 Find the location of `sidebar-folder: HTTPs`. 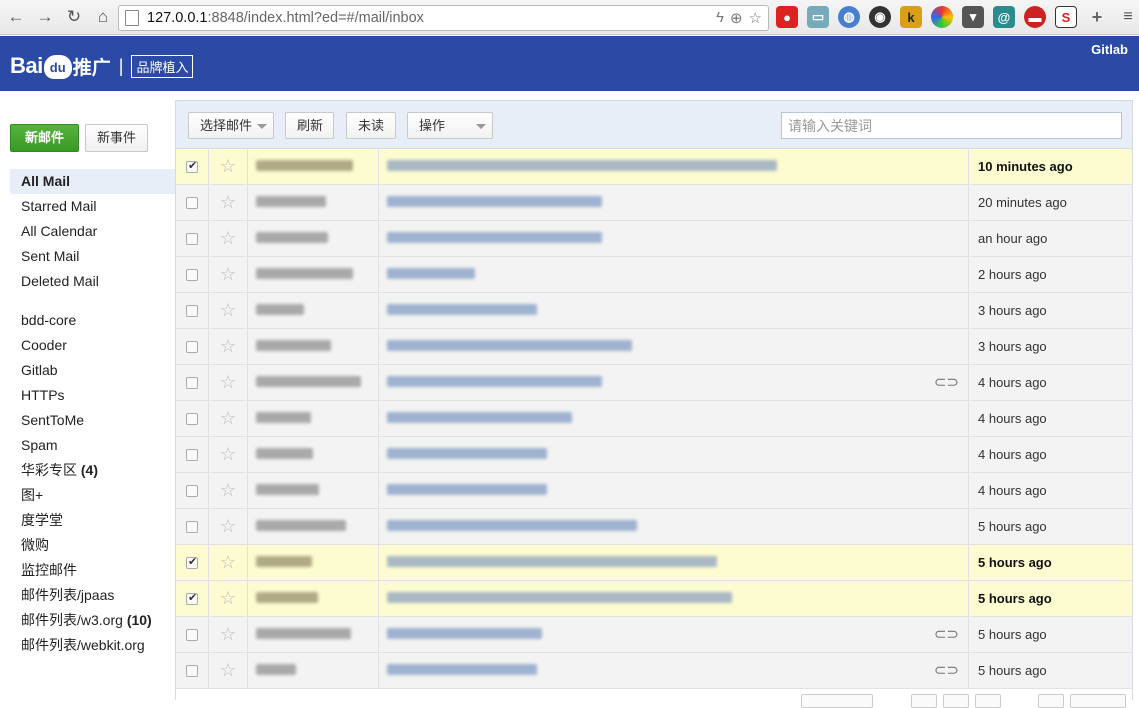

sidebar-folder: HTTPs is located at coordinates (92, 395).